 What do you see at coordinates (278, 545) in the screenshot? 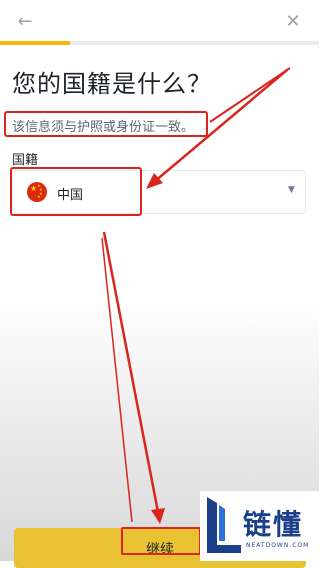
I see `watermark-subtext: NEATDOWN.COM` at bounding box center [278, 545].